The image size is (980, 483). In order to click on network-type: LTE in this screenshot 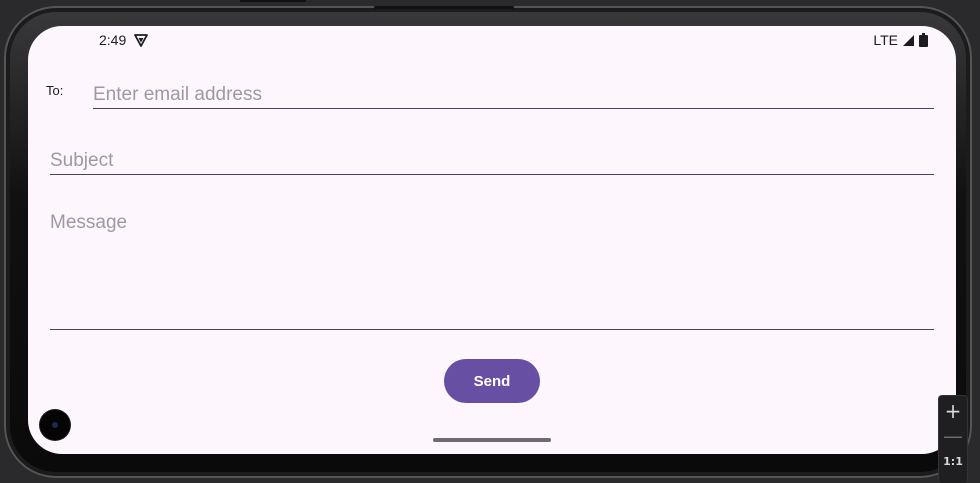, I will do `click(885, 40)`.